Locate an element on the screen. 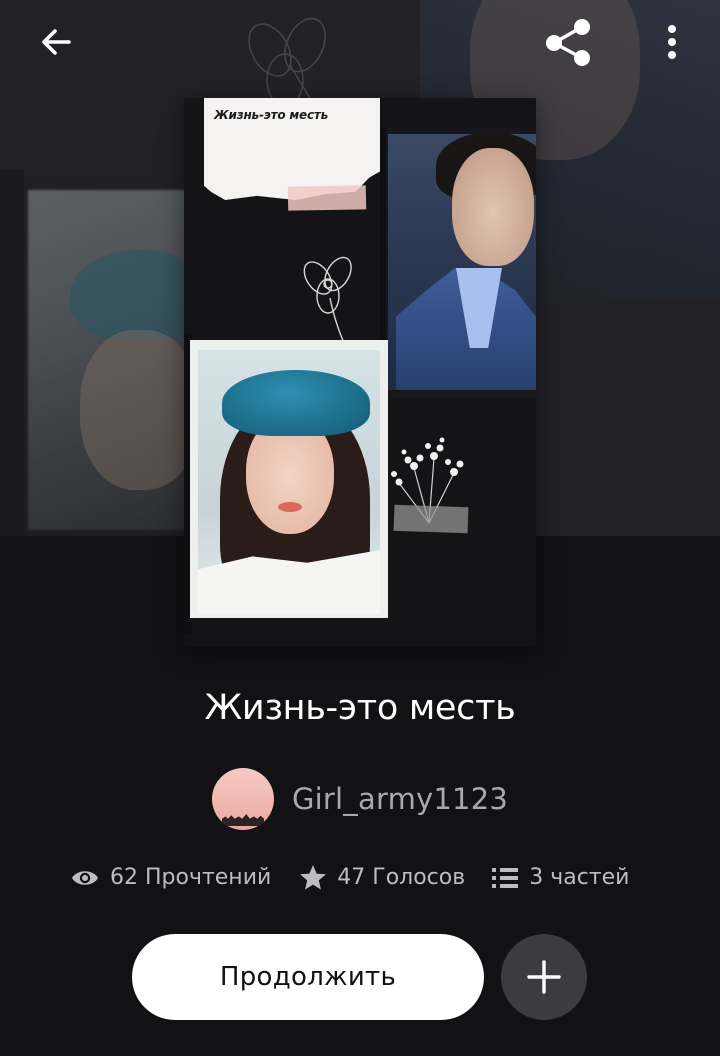  share-icon is located at coordinates (568, 42).